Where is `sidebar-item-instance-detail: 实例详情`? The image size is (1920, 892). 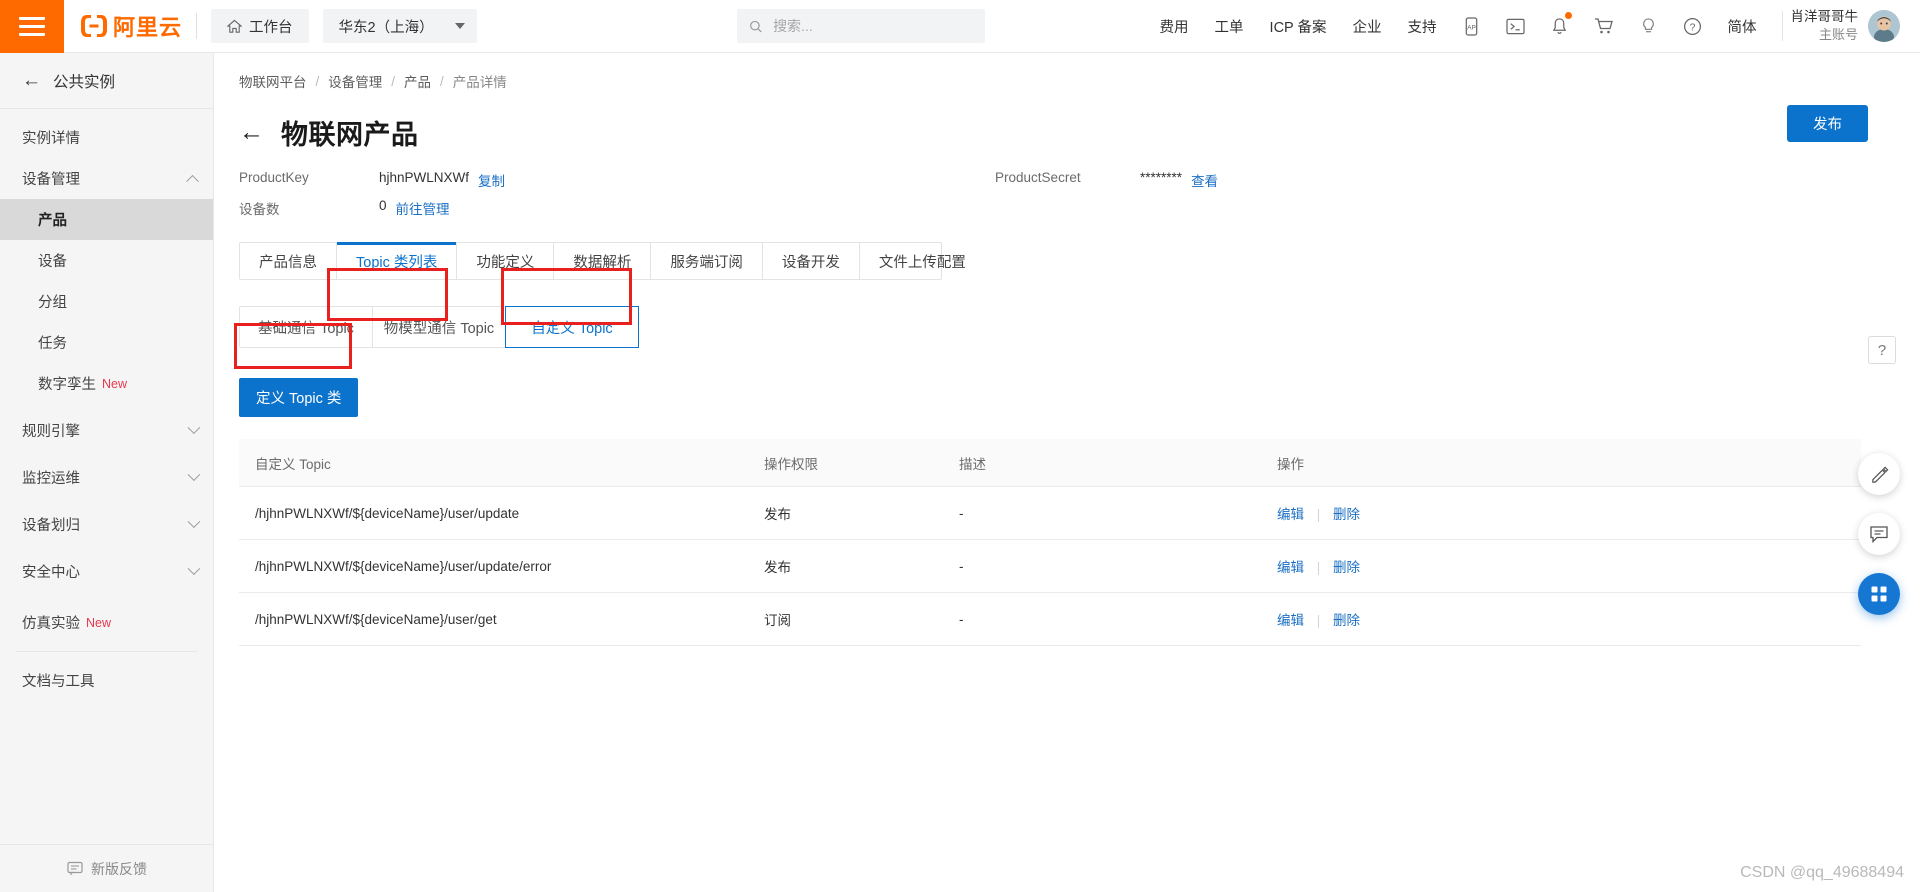
sidebar-item-instance-detail: 实例详情 is located at coordinates (106, 137).